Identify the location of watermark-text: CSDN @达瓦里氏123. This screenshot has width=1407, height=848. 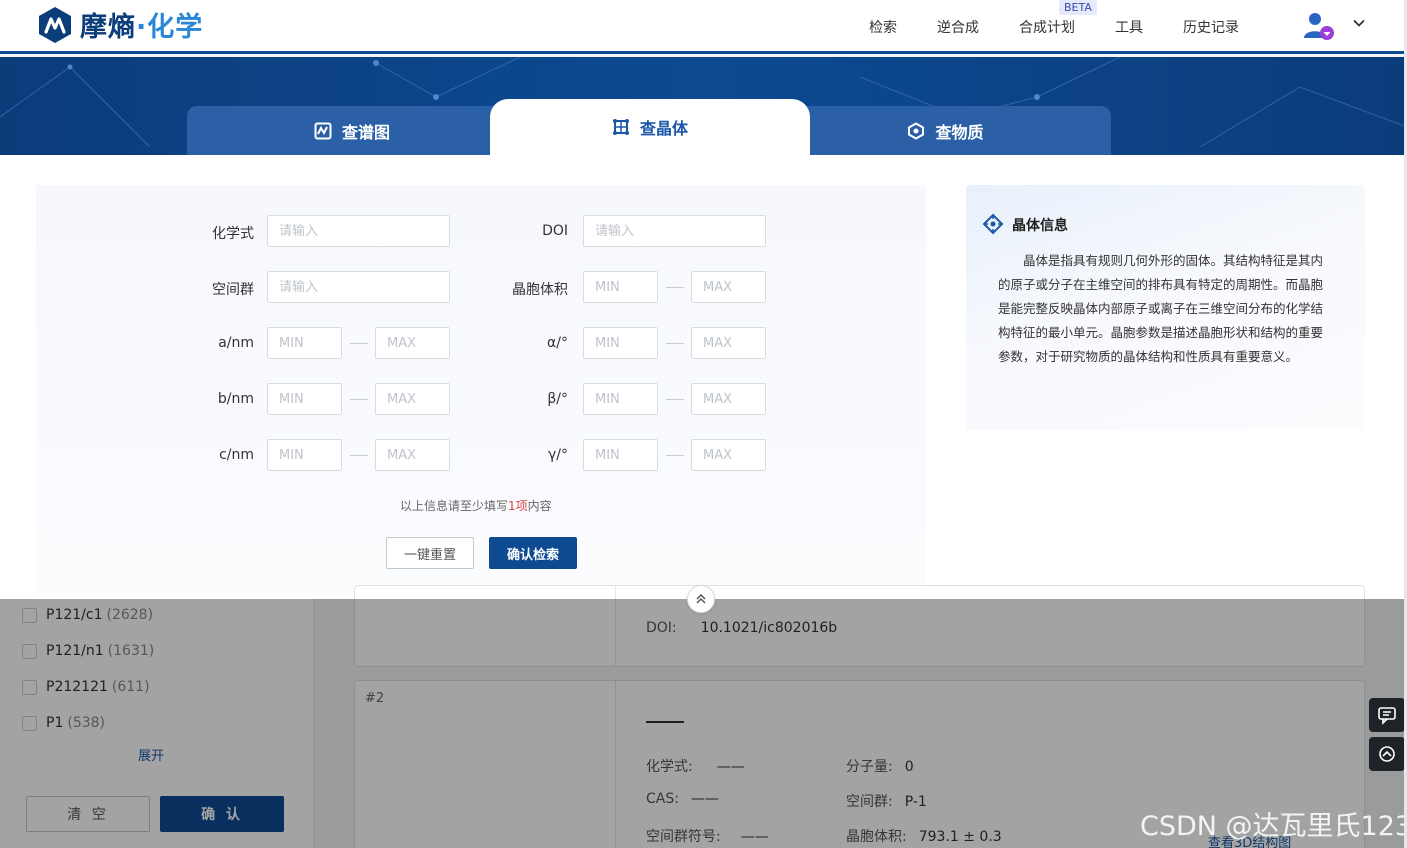
(1273, 826).